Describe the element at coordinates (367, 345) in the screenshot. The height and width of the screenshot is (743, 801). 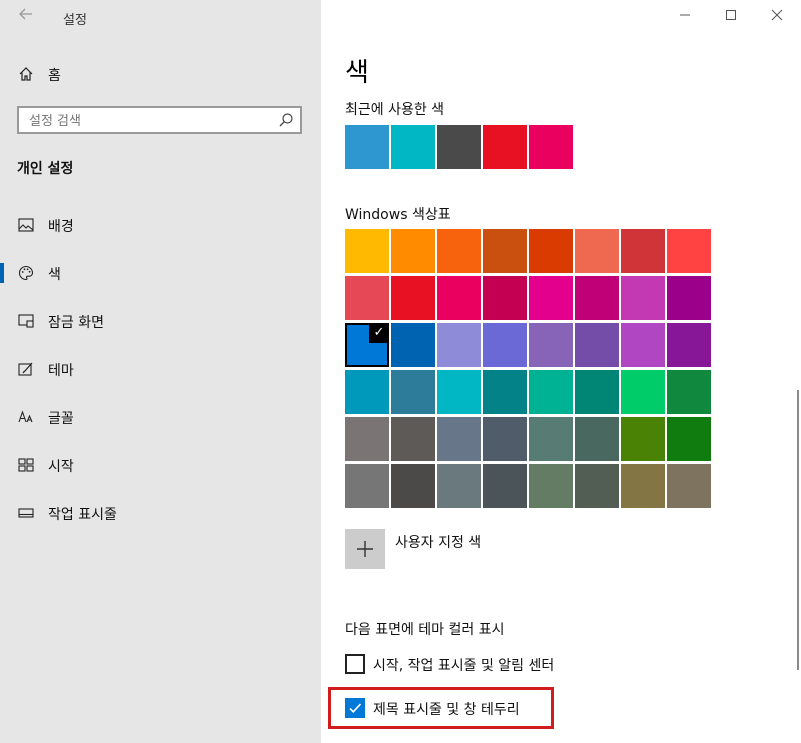
I see `palette-color-swatch-selected: ✓` at that location.